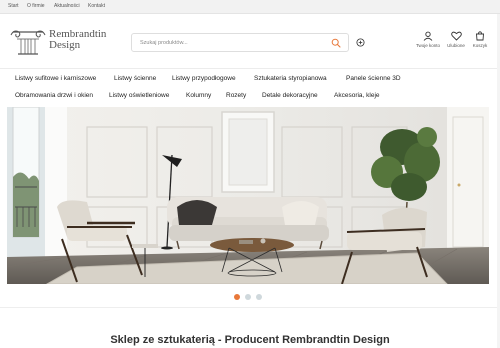  What do you see at coordinates (198, 95) in the screenshot?
I see `nav-item-columns: Kolumny` at bounding box center [198, 95].